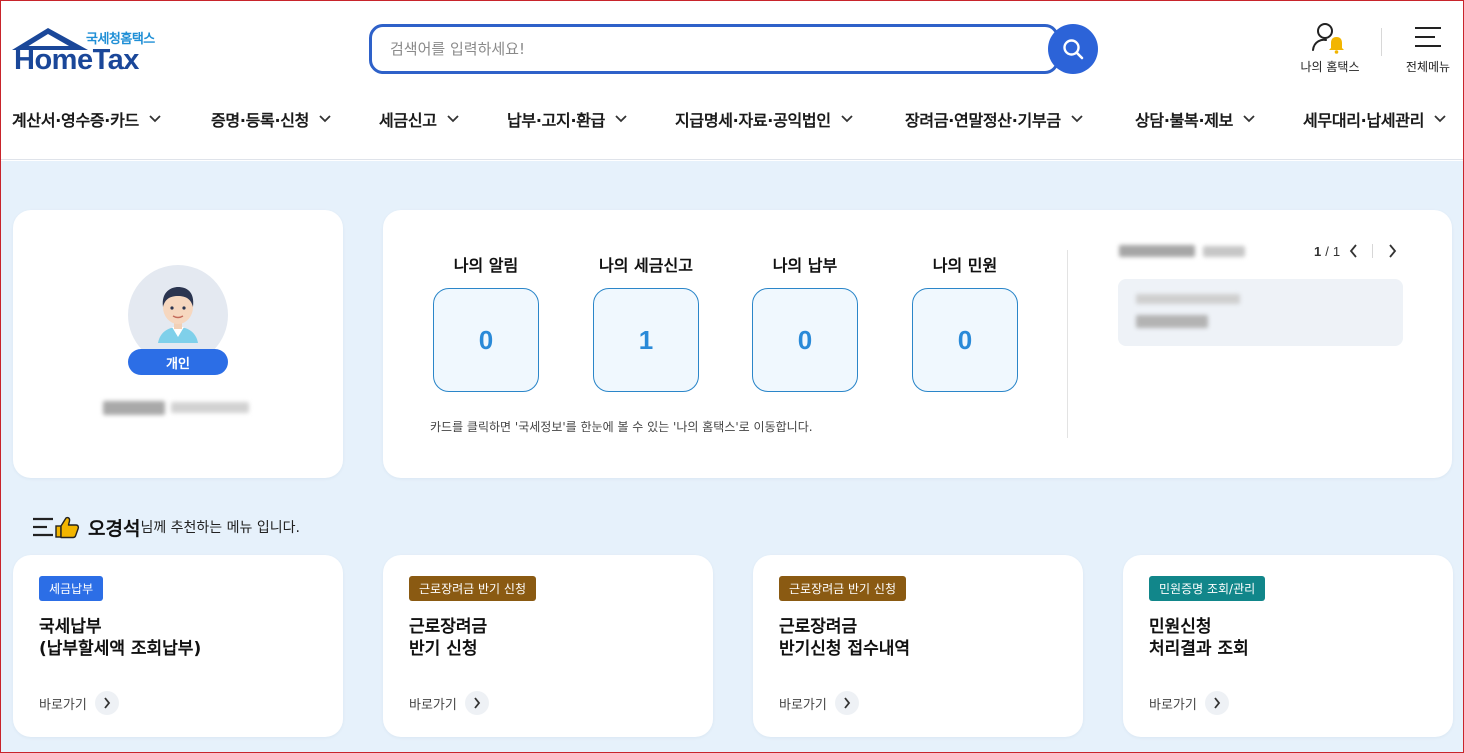 The width and height of the screenshot is (1464, 753). What do you see at coordinates (120, 649) in the screenshot?
I see `recommend-card-title-line2: (납부할세액 조회납부)` at bounding box center [120, 649].